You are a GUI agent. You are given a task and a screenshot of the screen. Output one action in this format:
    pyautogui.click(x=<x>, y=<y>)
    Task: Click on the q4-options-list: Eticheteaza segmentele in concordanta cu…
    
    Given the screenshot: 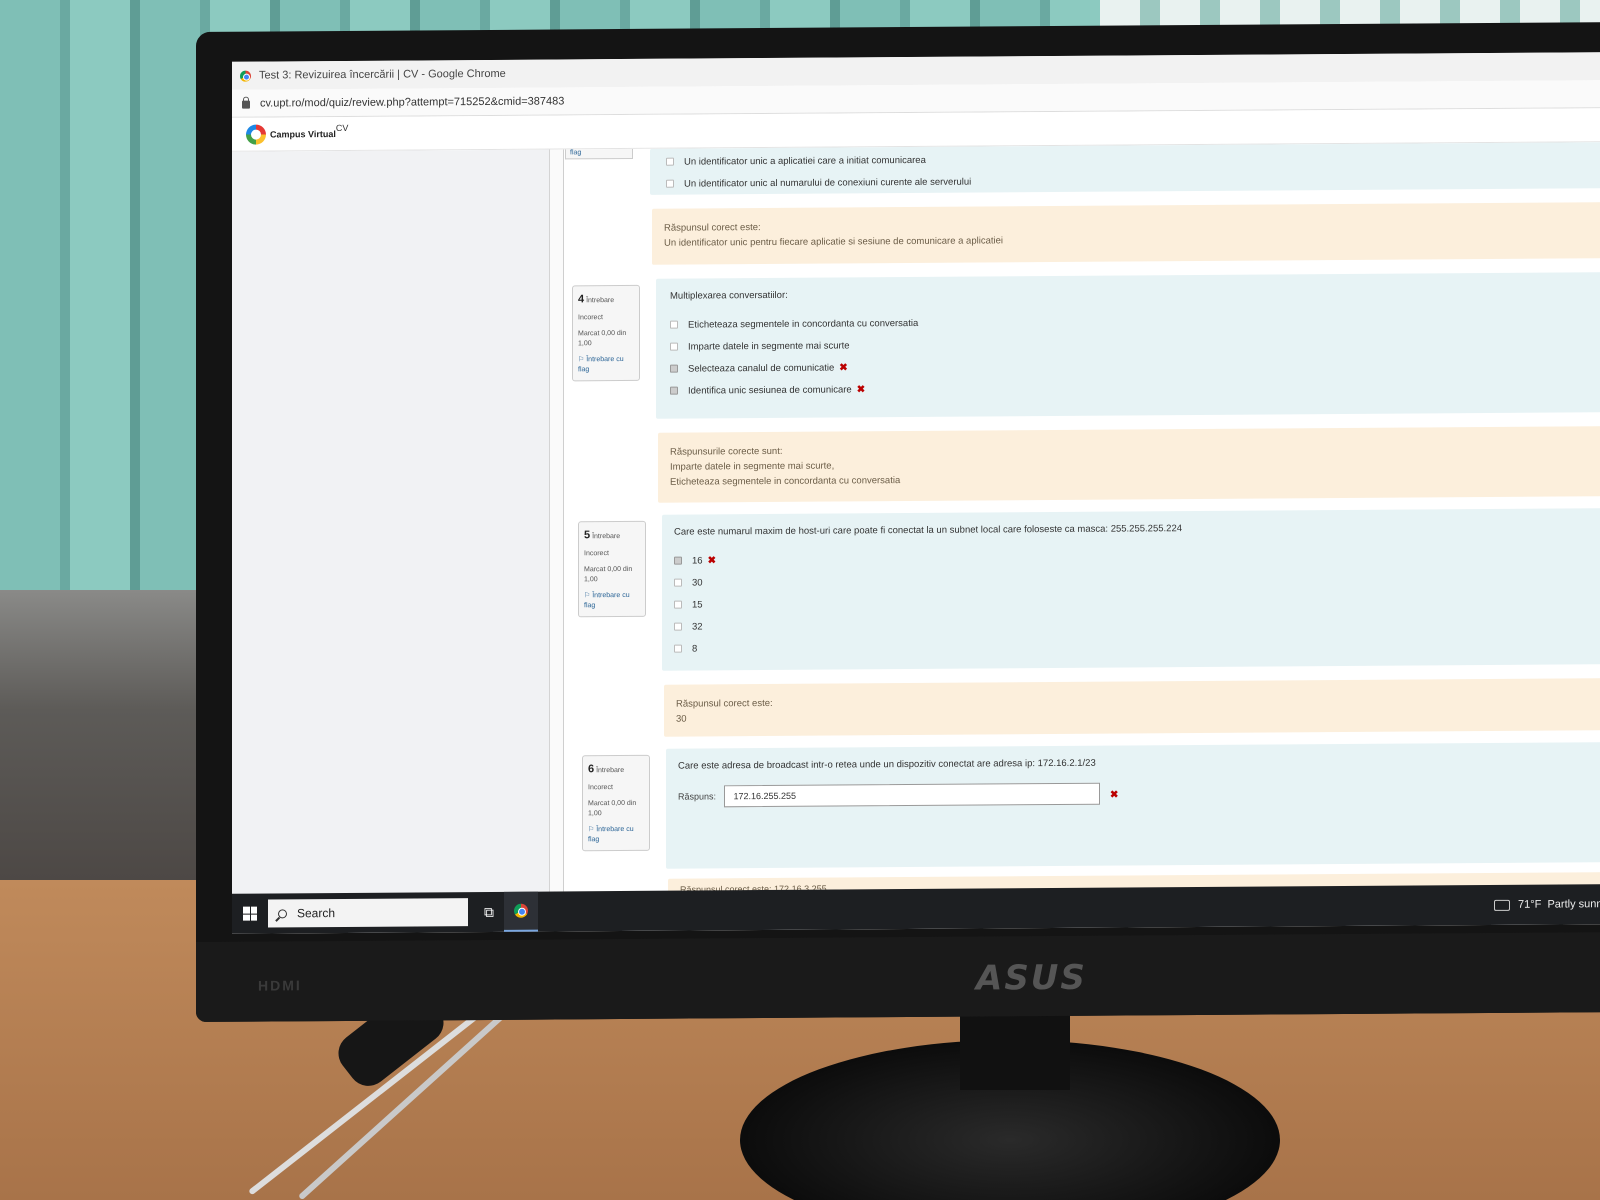 What is the action you would take?
    pyautogui.click(x=1135, y=354)
    